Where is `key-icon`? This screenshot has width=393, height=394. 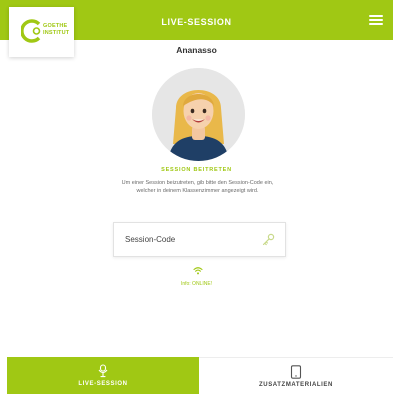
key-icon is located at coordinates (268, 239).